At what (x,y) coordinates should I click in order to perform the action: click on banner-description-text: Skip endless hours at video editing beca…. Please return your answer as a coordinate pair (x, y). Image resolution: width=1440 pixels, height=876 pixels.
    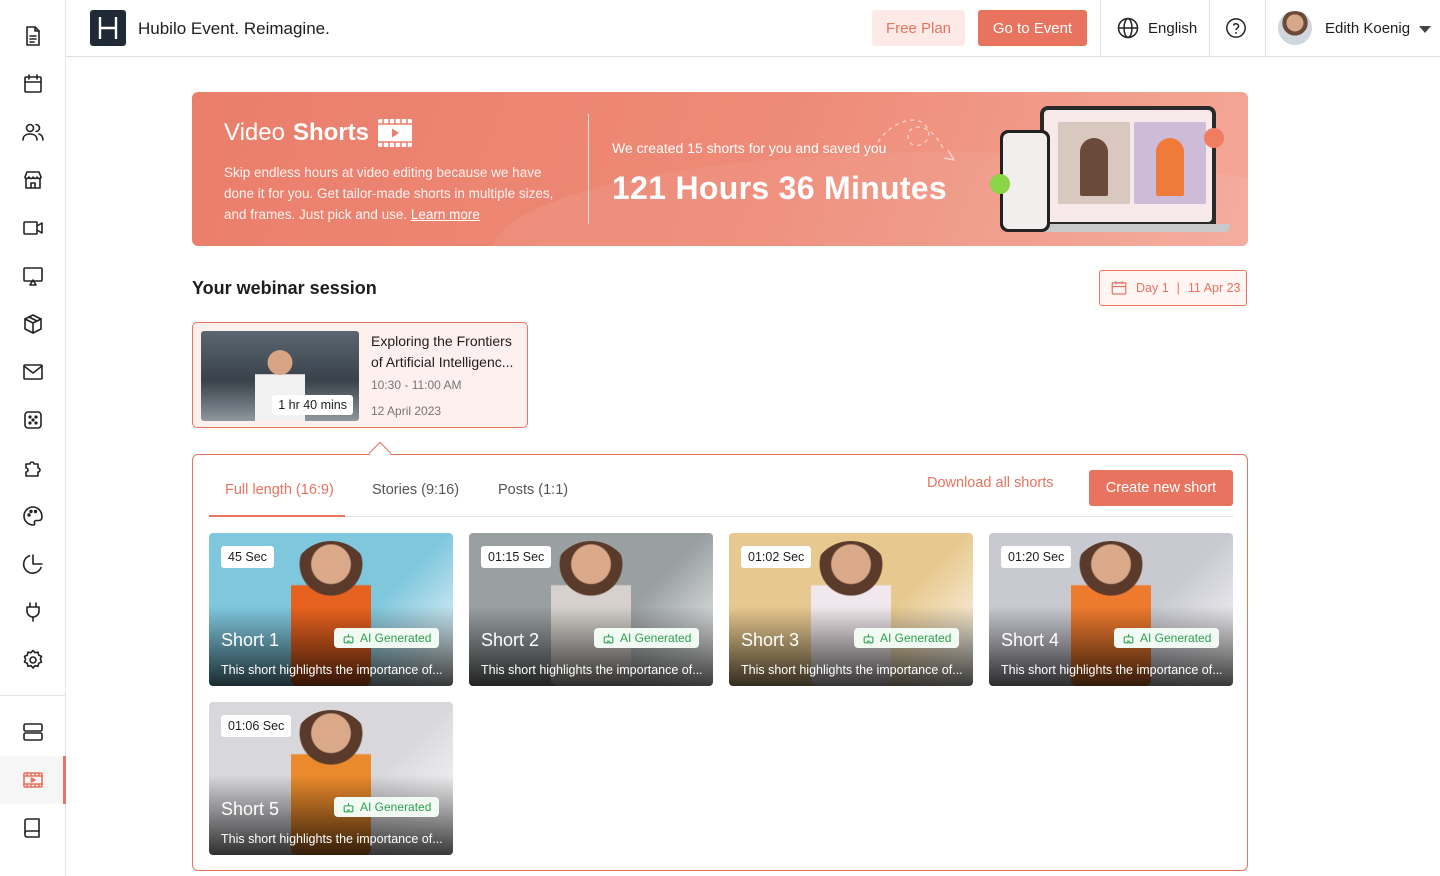
    Looking at the image, I should click on (389, 193).